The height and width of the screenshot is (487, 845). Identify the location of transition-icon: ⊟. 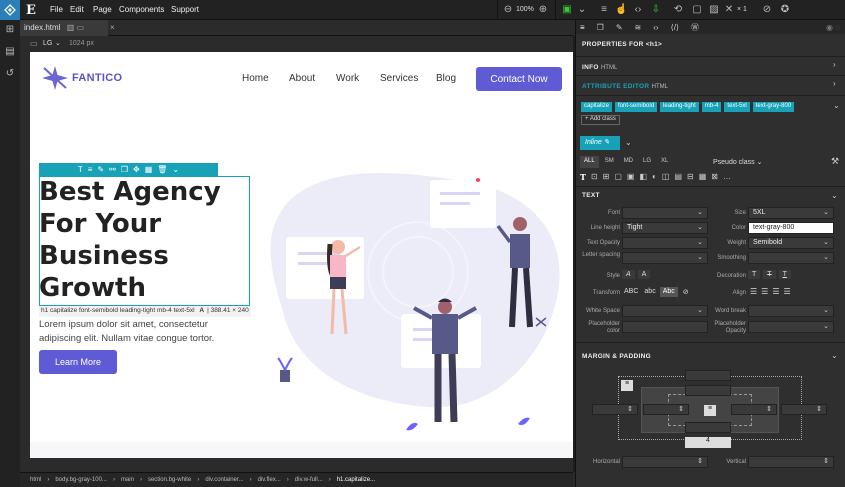
(690, 177).